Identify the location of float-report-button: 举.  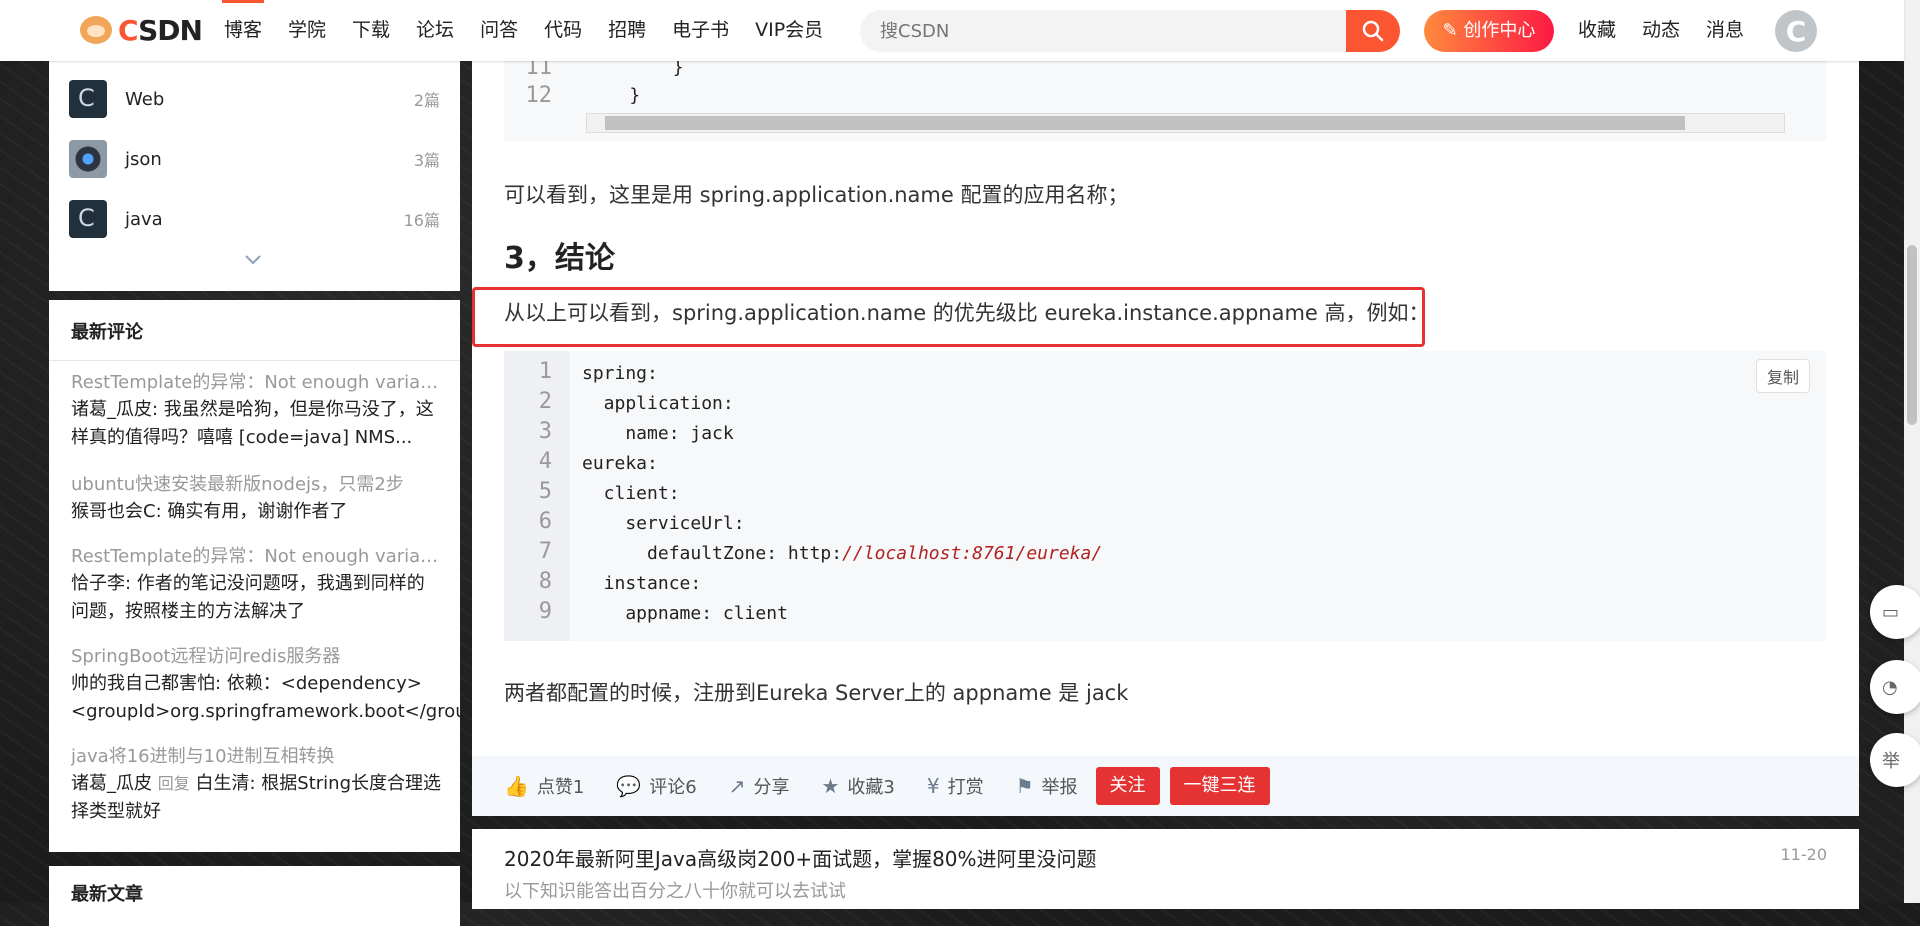
(1895, 760).